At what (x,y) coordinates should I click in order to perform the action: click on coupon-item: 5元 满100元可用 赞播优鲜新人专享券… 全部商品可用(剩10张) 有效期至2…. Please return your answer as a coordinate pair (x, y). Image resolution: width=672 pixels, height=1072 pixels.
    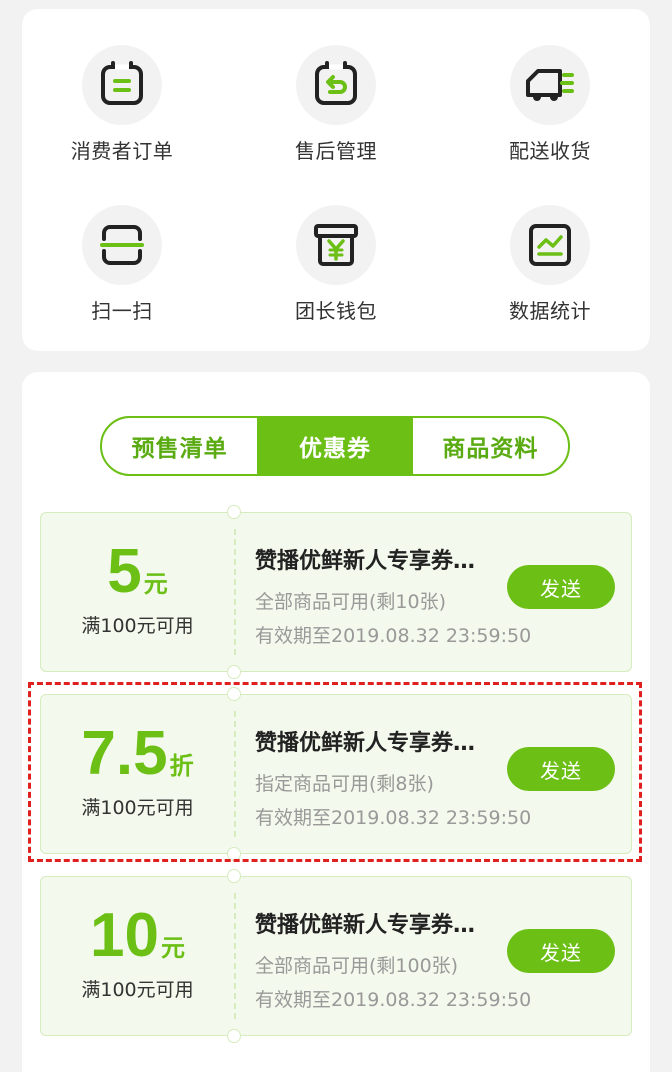
    Looking at the image, I should click on (336, 592).